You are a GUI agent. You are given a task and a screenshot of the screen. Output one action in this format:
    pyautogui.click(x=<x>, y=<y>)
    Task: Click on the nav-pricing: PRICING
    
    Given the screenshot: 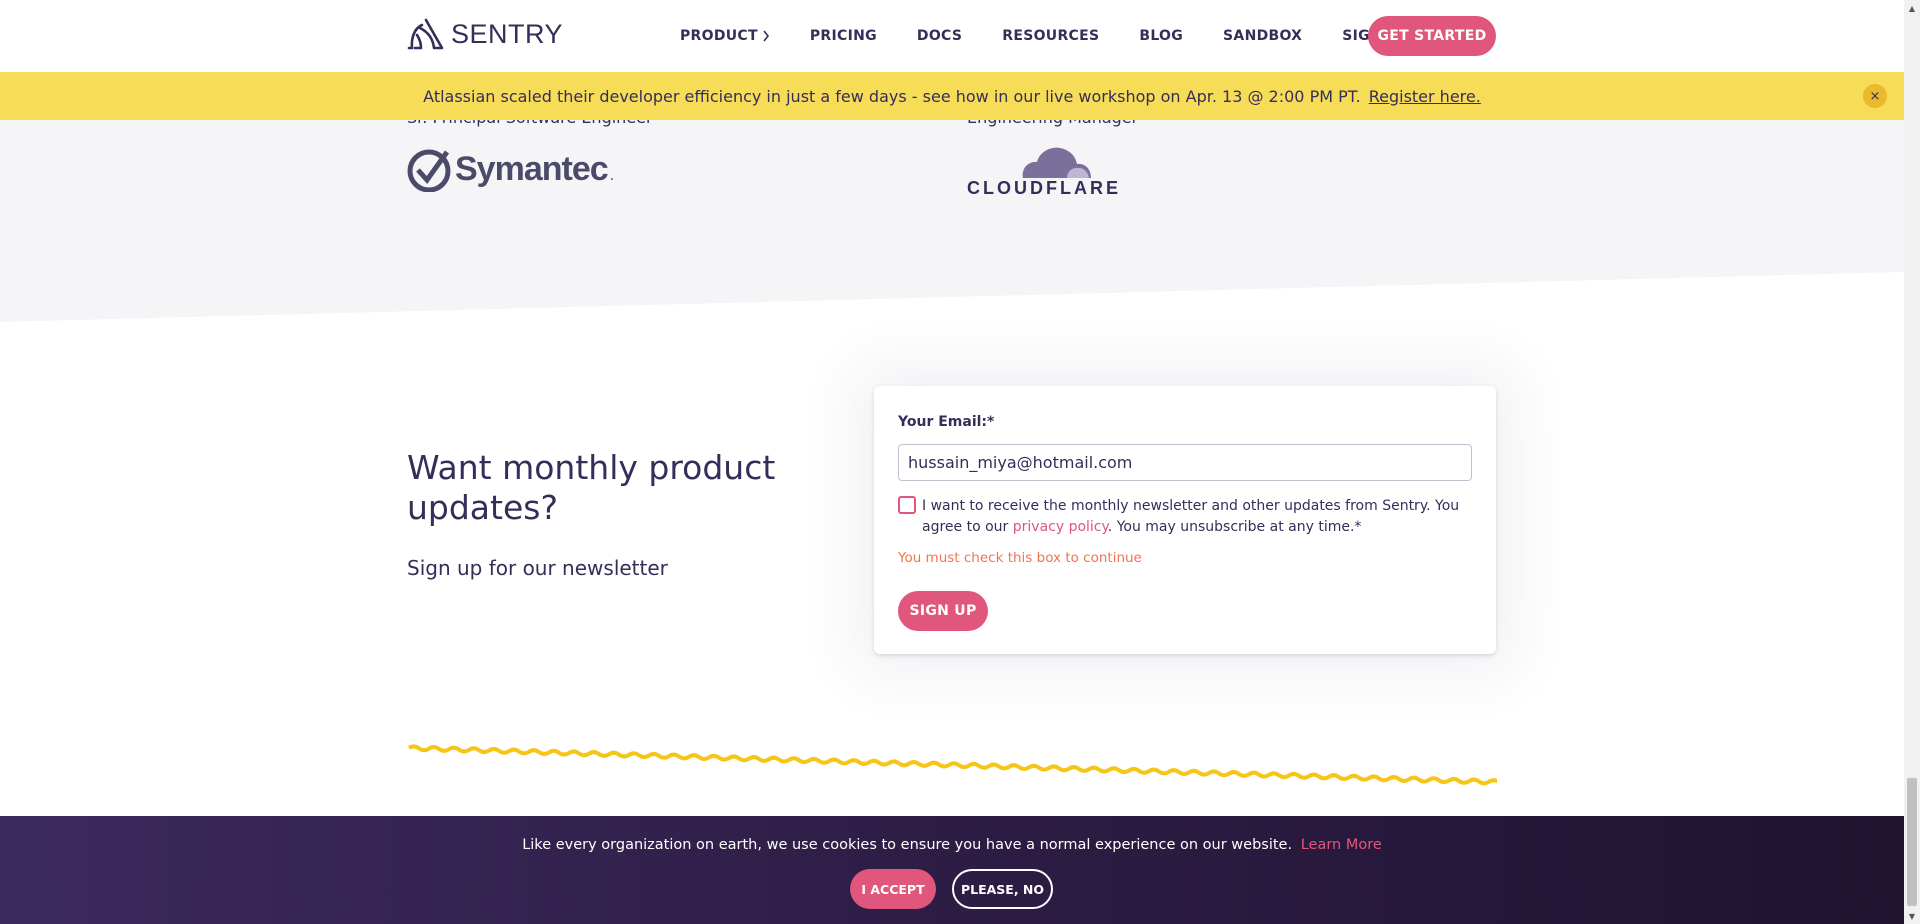 What is the action you would take?
    pyautogui.click(x=843, y=36)
    